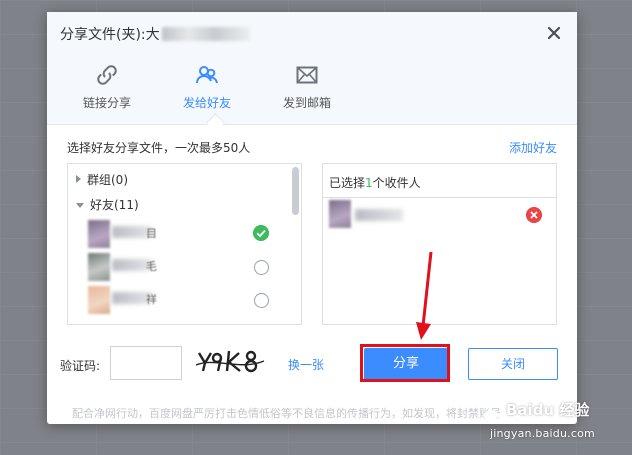 The width and height of the screenshot is (632, 455). What do you see at coordinates (548, 410) in the screenshot?
I see `watermark-brand: Baidu 经验` at bounding box center [548, 410].